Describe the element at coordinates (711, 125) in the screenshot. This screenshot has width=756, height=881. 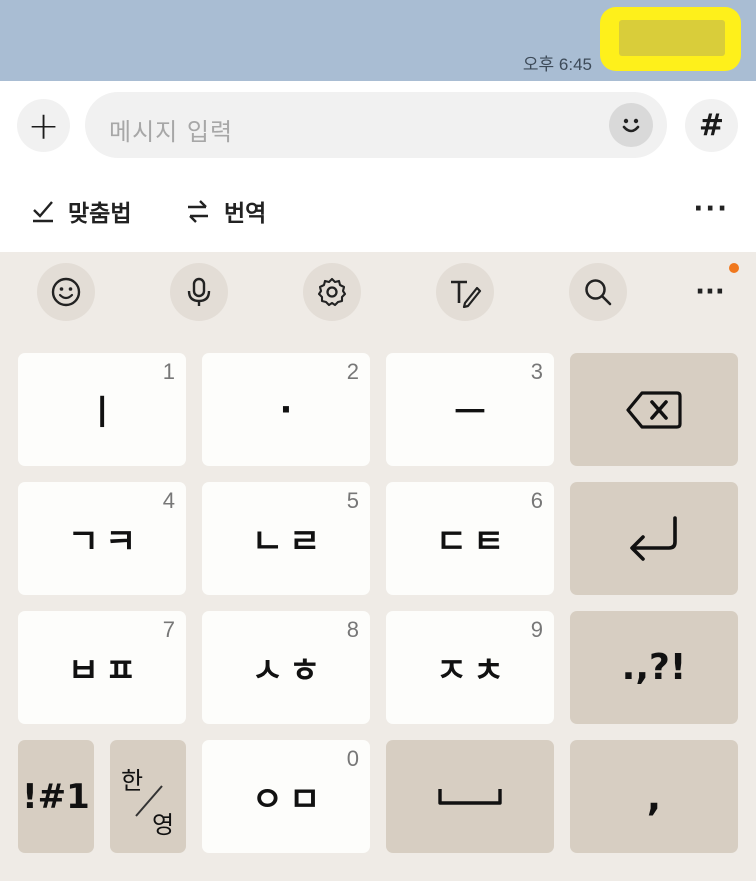
I see `hashtag-search-button: #` at that location.